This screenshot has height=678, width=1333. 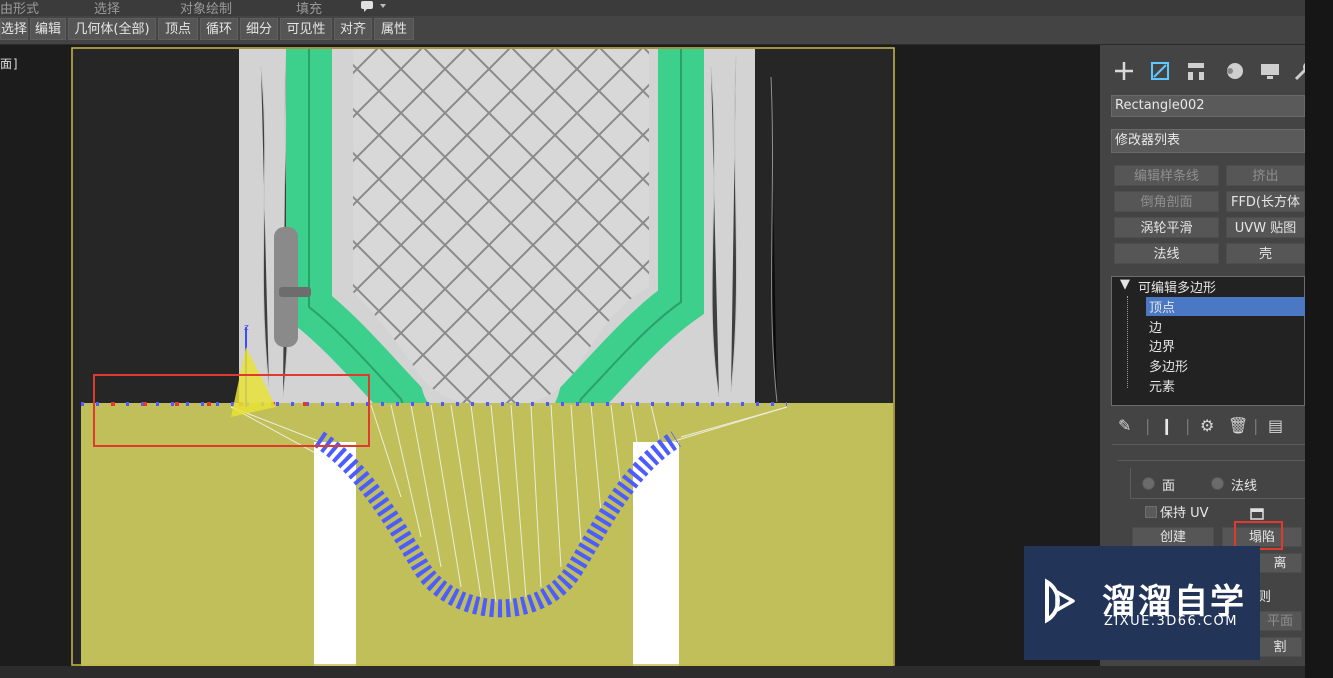 What do you see at coordinates (1208, 141) in the screenshot?
I see `modifier-list-dropdown: 修改器列表` at bounding box center [1208, 141].